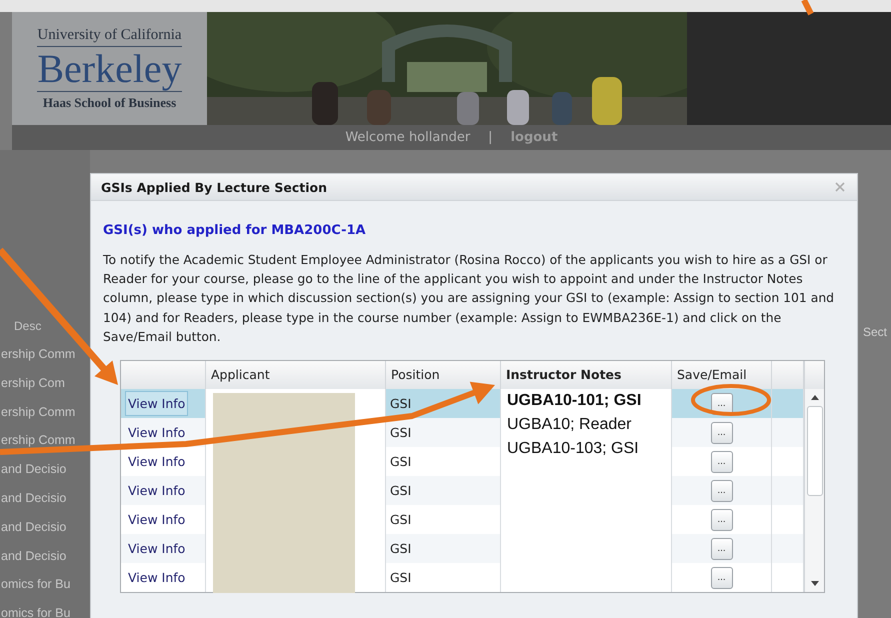 The width and height of the screenshot is (891, 618). What do you see at coordinates (814, 375) in the screenshot?
I see `header-cell` at bounding box center [814, 375].